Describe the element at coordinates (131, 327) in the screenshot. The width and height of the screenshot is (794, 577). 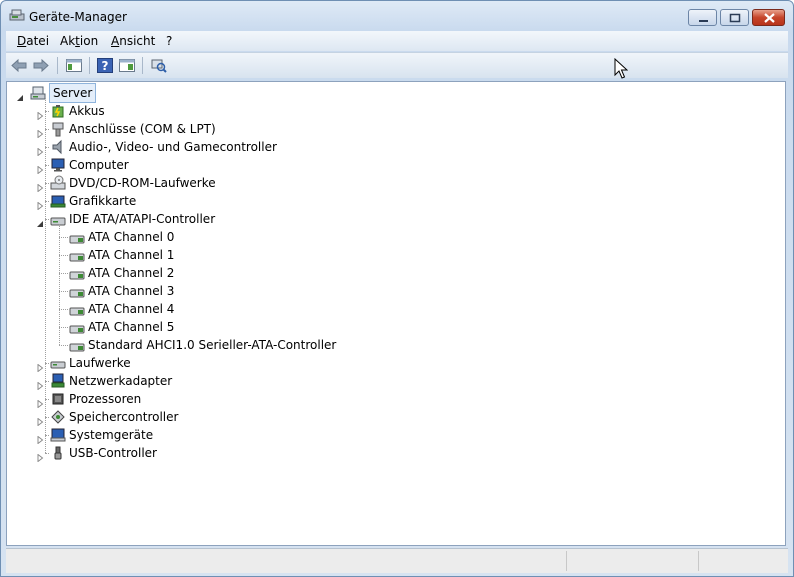
I see `tree-node-label: ATA Channel 5` at that location.